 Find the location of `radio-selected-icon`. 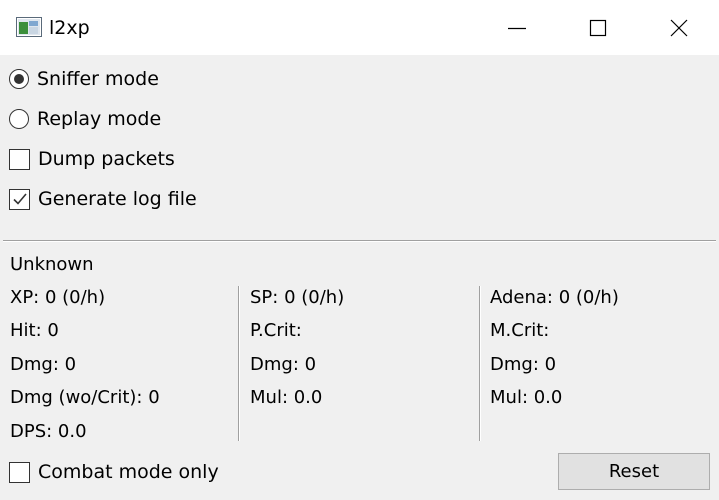

radio-selected-icon is located at coordinates (19, 79).